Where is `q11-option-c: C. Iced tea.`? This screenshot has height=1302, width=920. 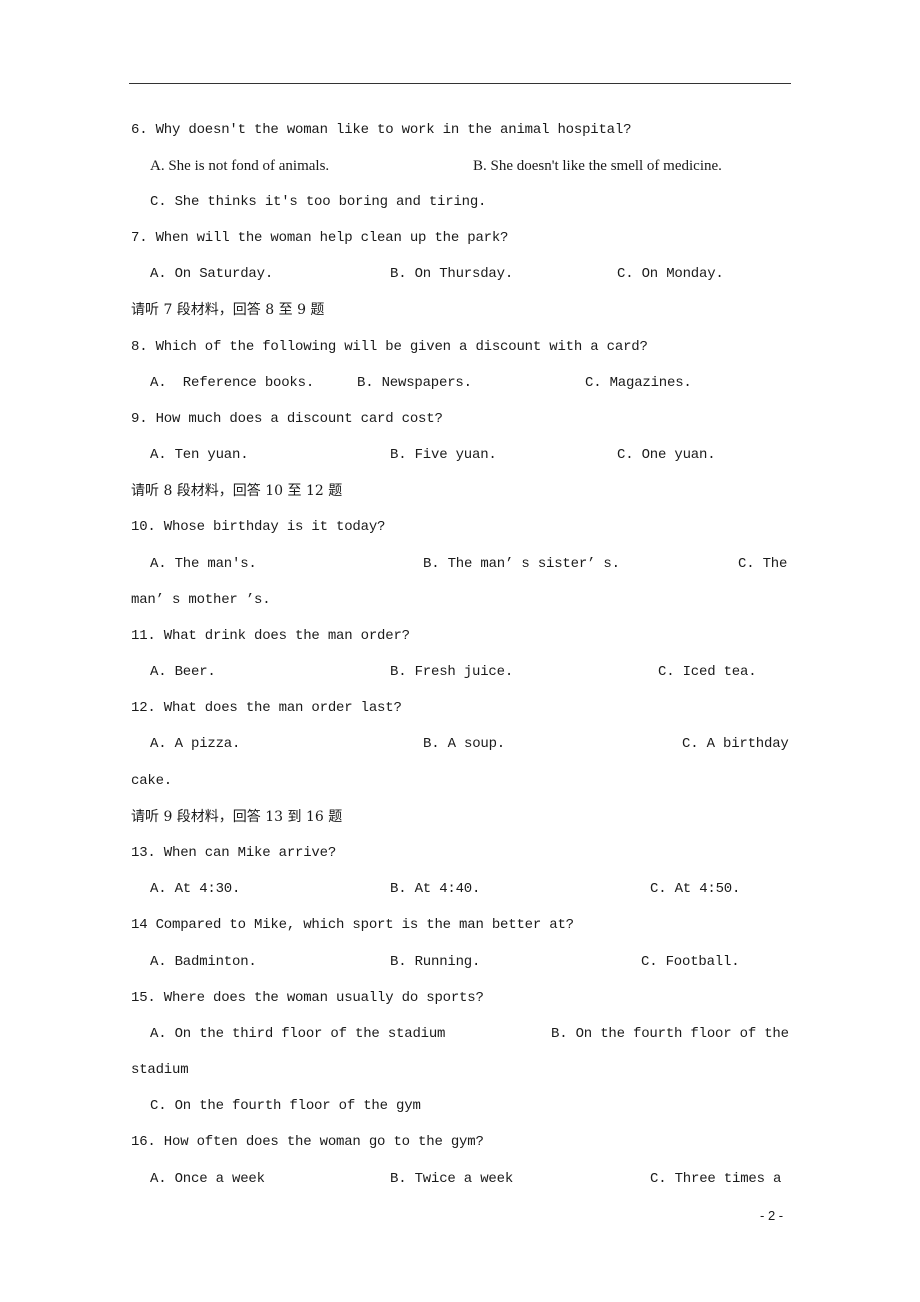
q11-option-c: C. Iced tea. is located at coordinates (707, 672).